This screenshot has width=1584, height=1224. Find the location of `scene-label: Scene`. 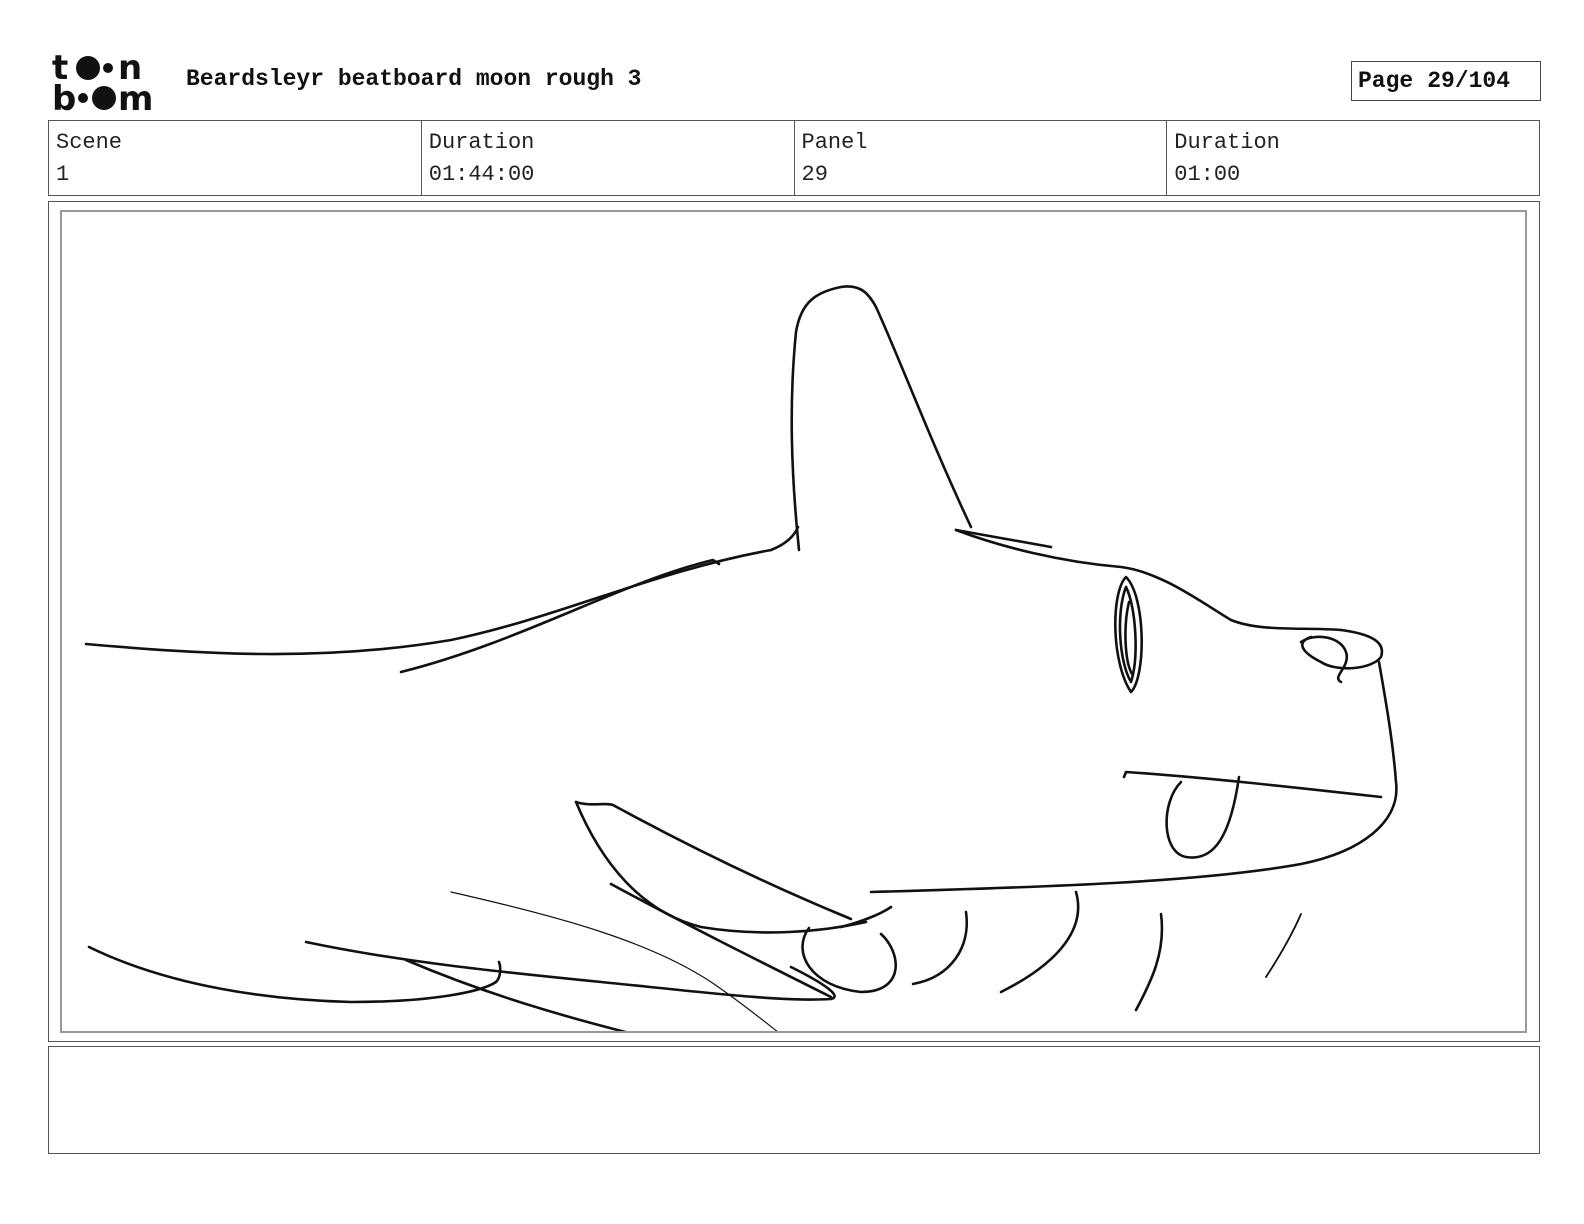

scene-label: Scene is located at coordinates (89, 142).